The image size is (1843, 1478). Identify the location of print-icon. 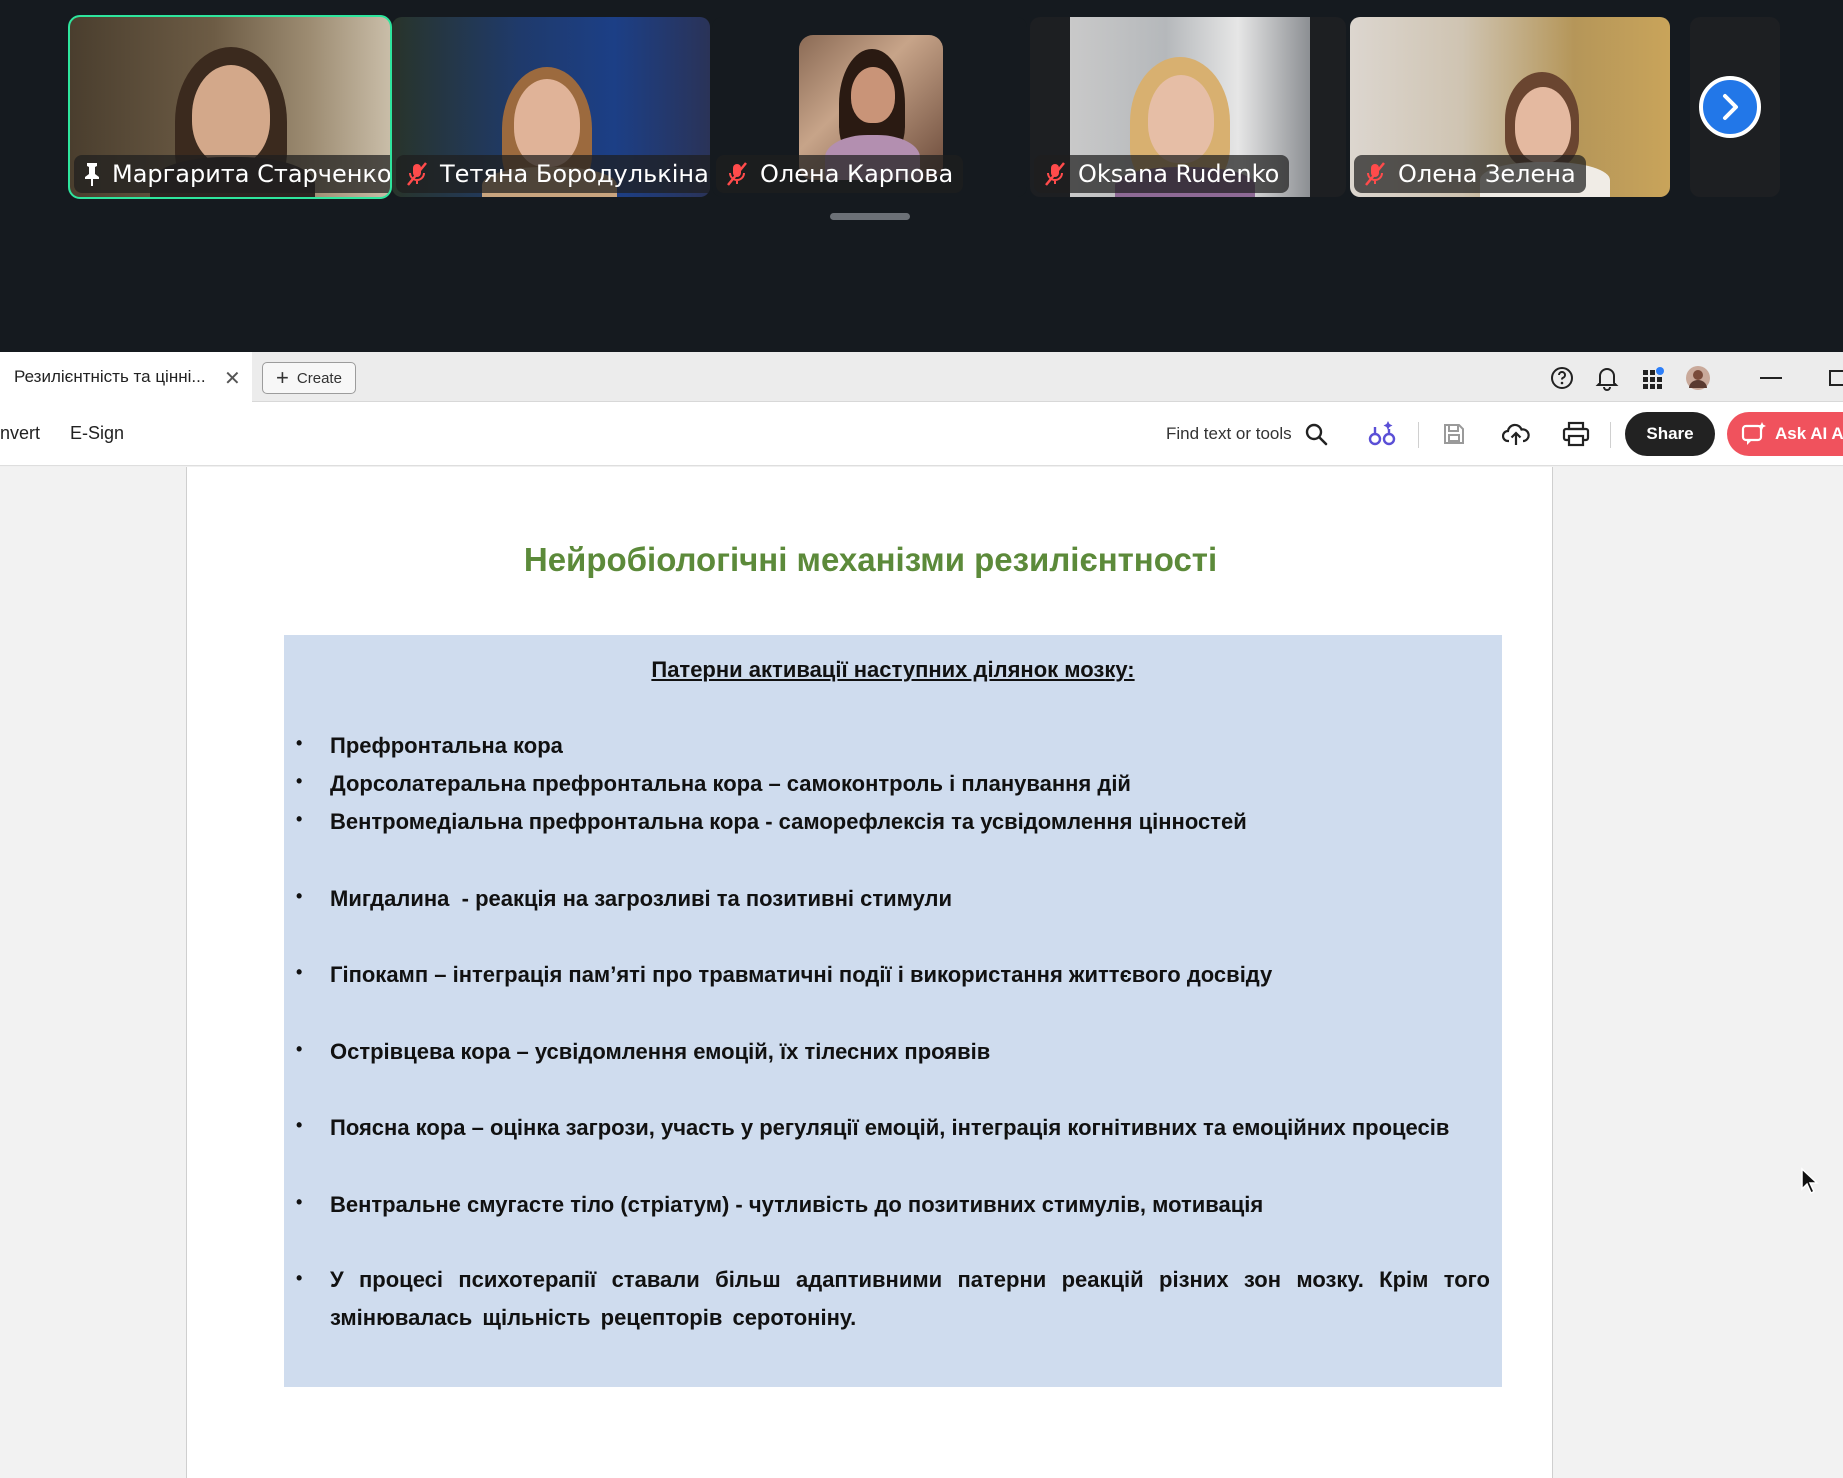
(1576, 434).